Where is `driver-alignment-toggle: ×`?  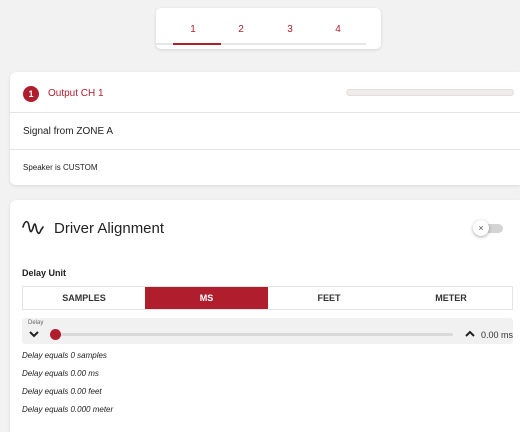 driver-alignment-toggle: × is located at coordinates (488, 228).